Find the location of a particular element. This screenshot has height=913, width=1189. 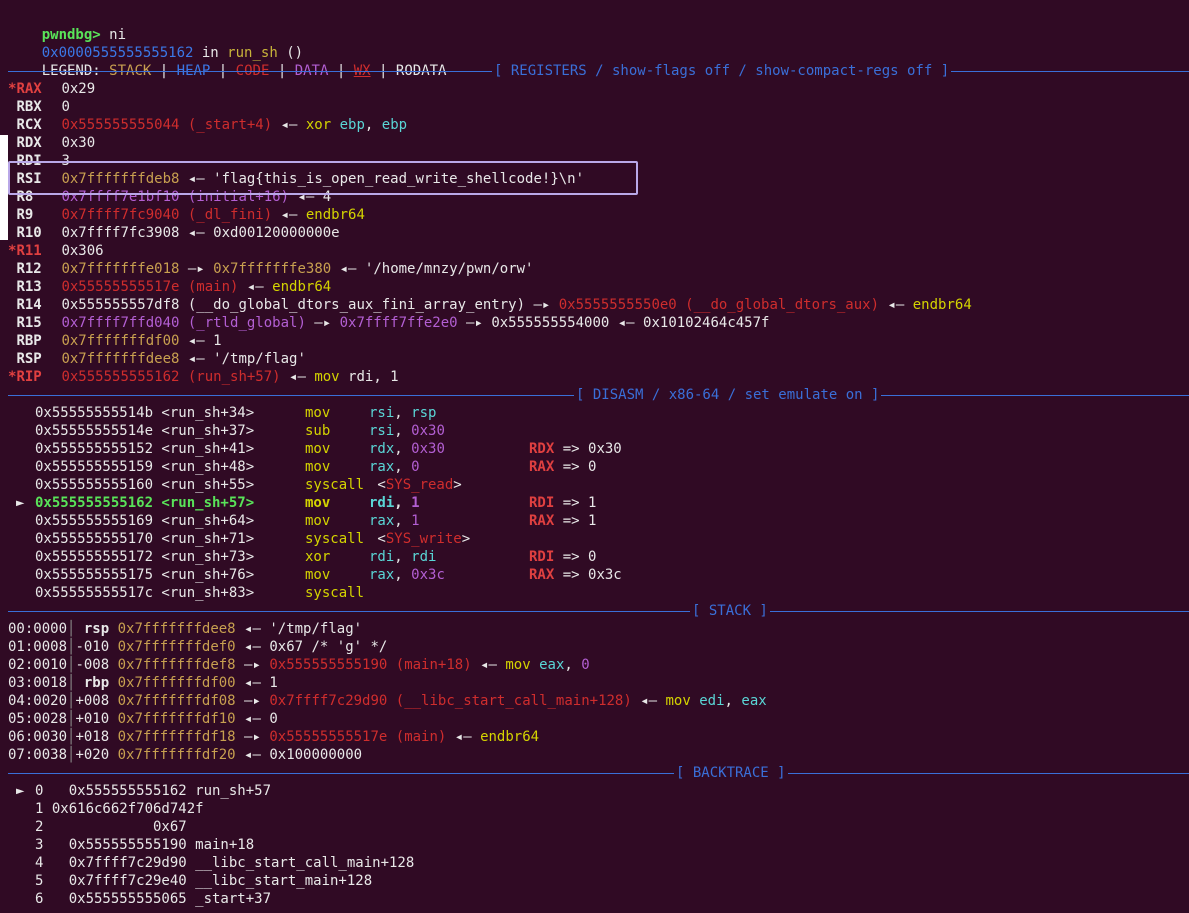

stack-value: , is located at coordinates (573, 665).